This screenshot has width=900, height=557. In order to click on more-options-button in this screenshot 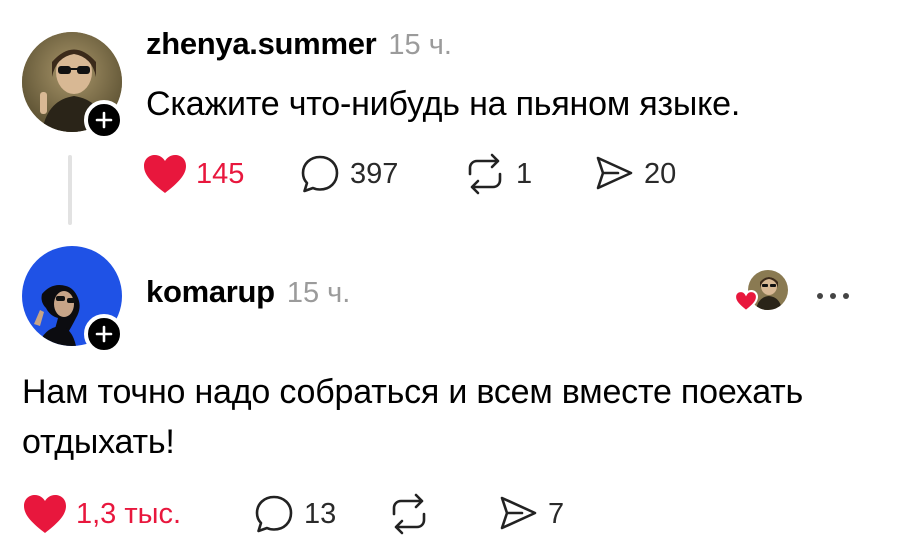, I will do `click(833, 294)`.